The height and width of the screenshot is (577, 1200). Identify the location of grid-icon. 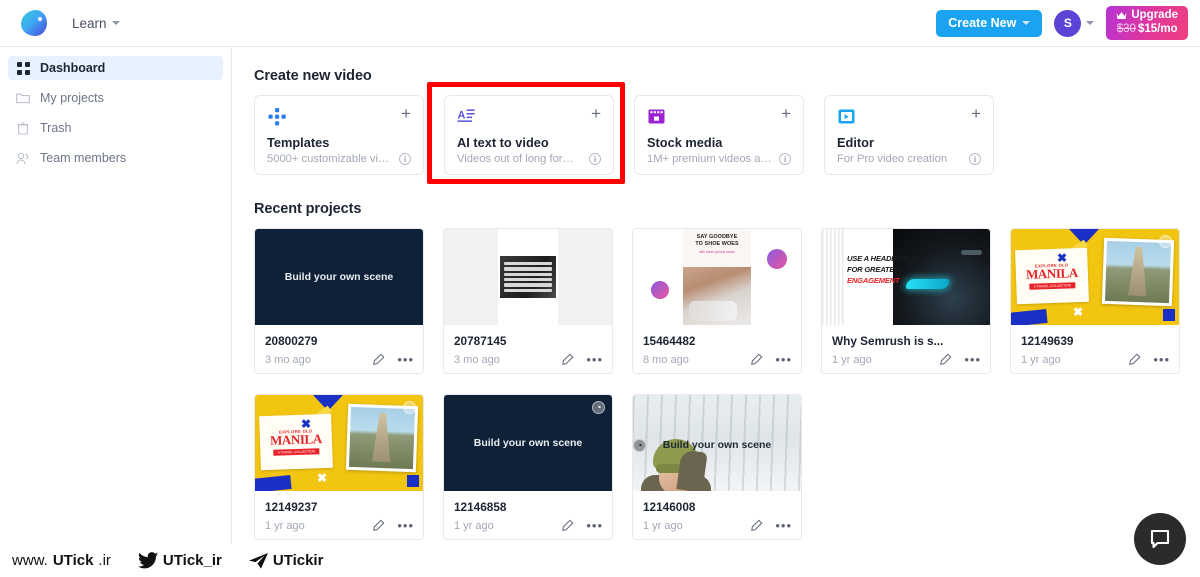
(23, 68).